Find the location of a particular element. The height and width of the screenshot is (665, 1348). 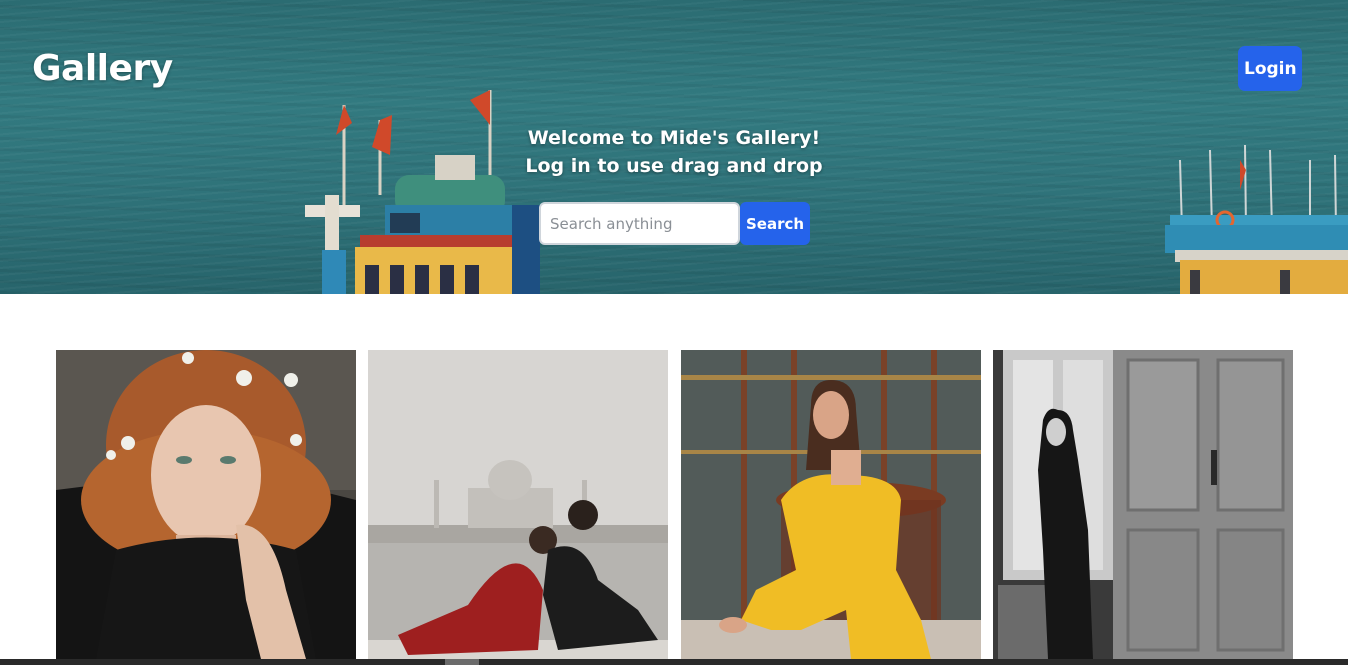

boat-right-image is located at coordinates (1256, 219).